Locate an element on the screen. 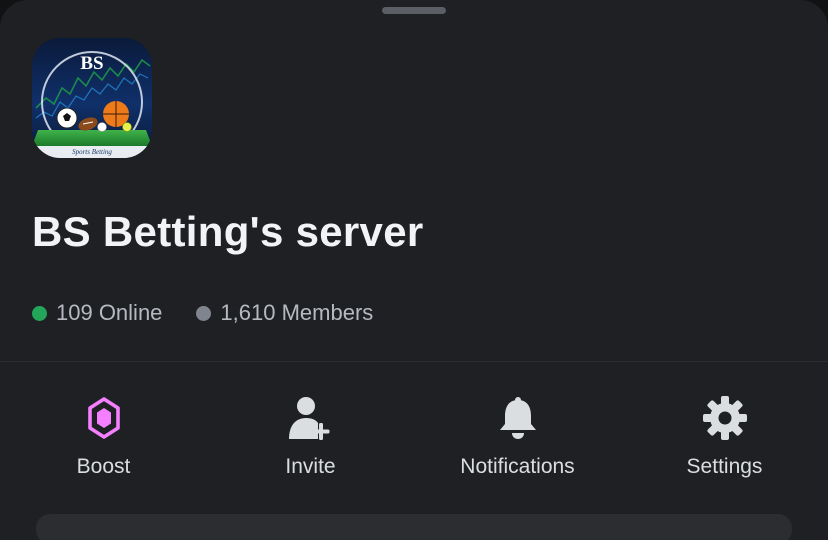 The width and height of the screenshot is (828, 540). bell-icon is located at coordinates (518, 418).